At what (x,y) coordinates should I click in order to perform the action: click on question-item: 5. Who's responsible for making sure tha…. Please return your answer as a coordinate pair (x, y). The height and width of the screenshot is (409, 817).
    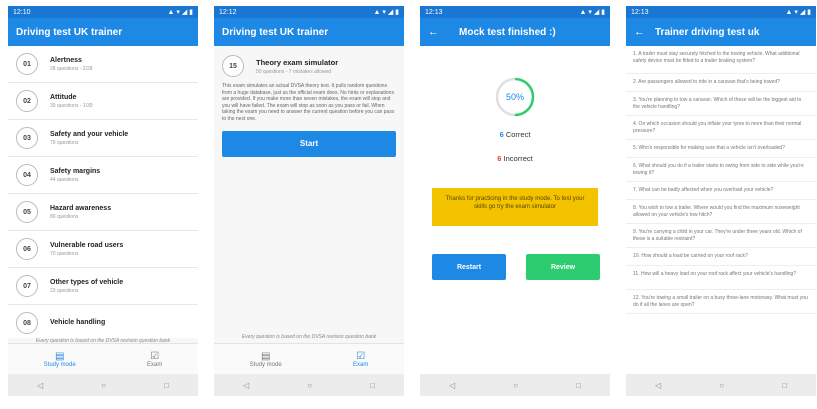
    Looking at the image, I should click on (721, 149).